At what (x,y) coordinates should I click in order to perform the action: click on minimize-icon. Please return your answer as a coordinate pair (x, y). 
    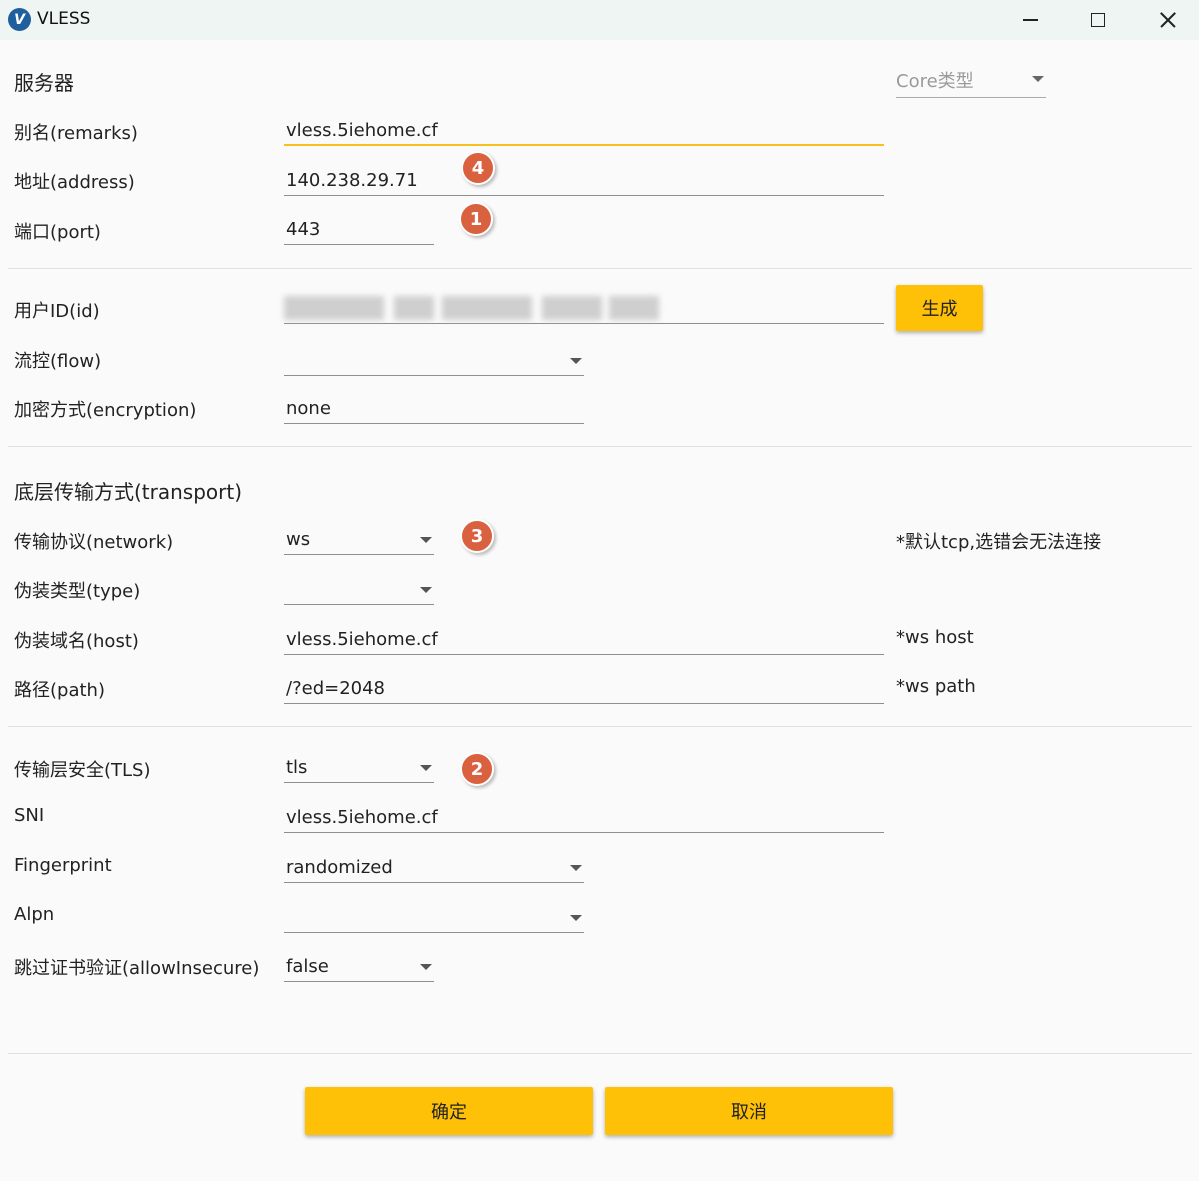
    Looking at the image, I should click on (1030, 20).